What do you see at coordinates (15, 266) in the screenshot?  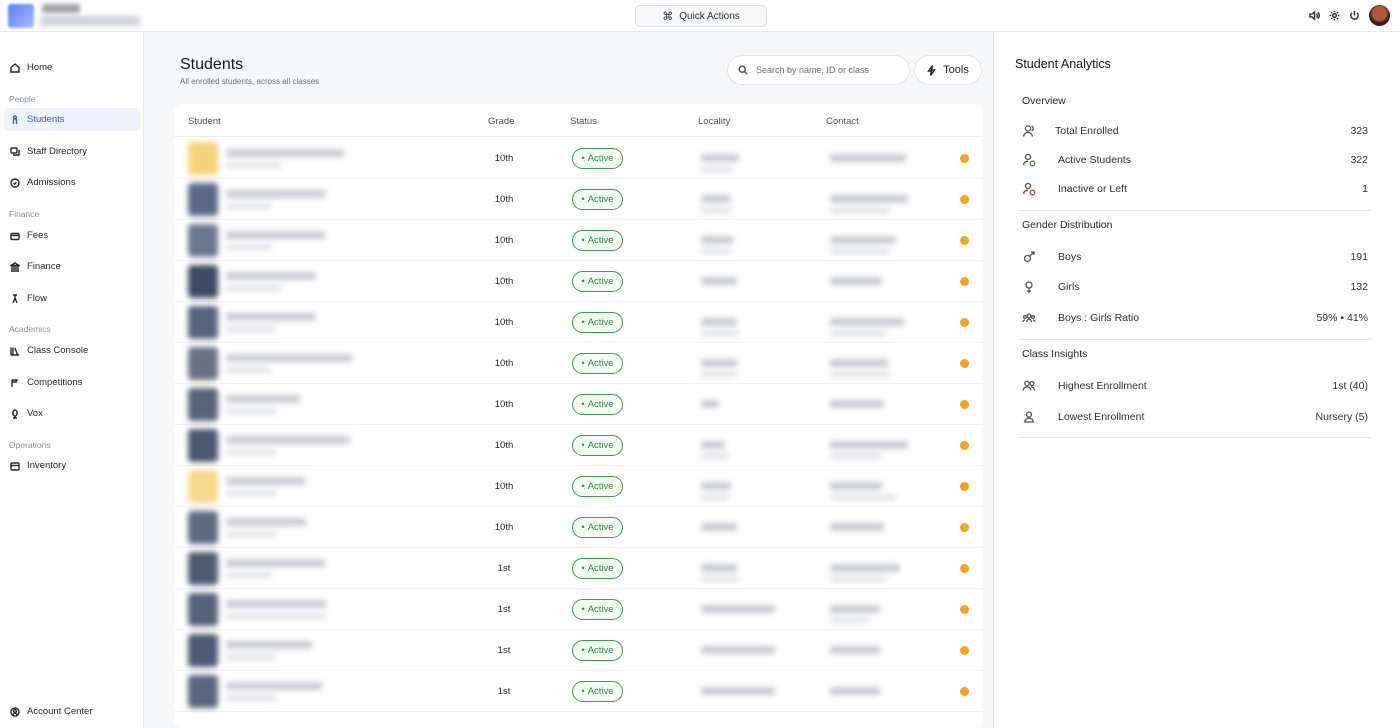 I see `bank-icon` at bounding box center [15, 266].